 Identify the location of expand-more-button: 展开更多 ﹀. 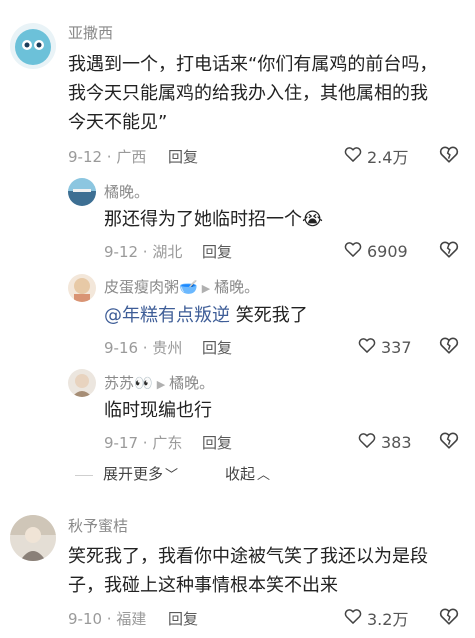
(140, 473).